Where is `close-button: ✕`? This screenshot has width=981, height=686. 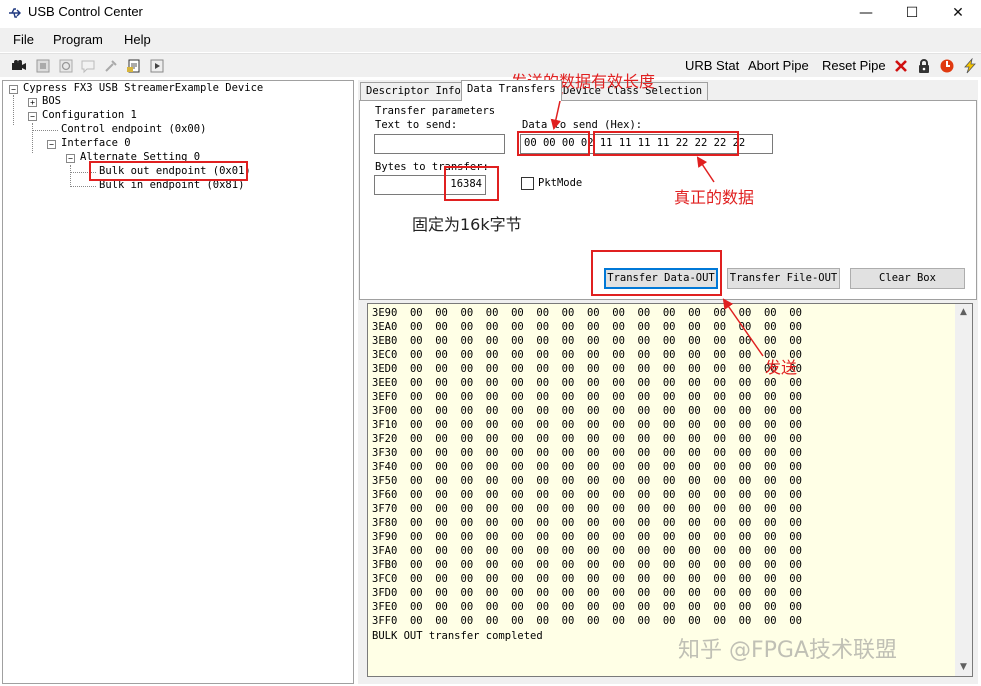
close-button: ✕ is located at coordinates (958, 13).